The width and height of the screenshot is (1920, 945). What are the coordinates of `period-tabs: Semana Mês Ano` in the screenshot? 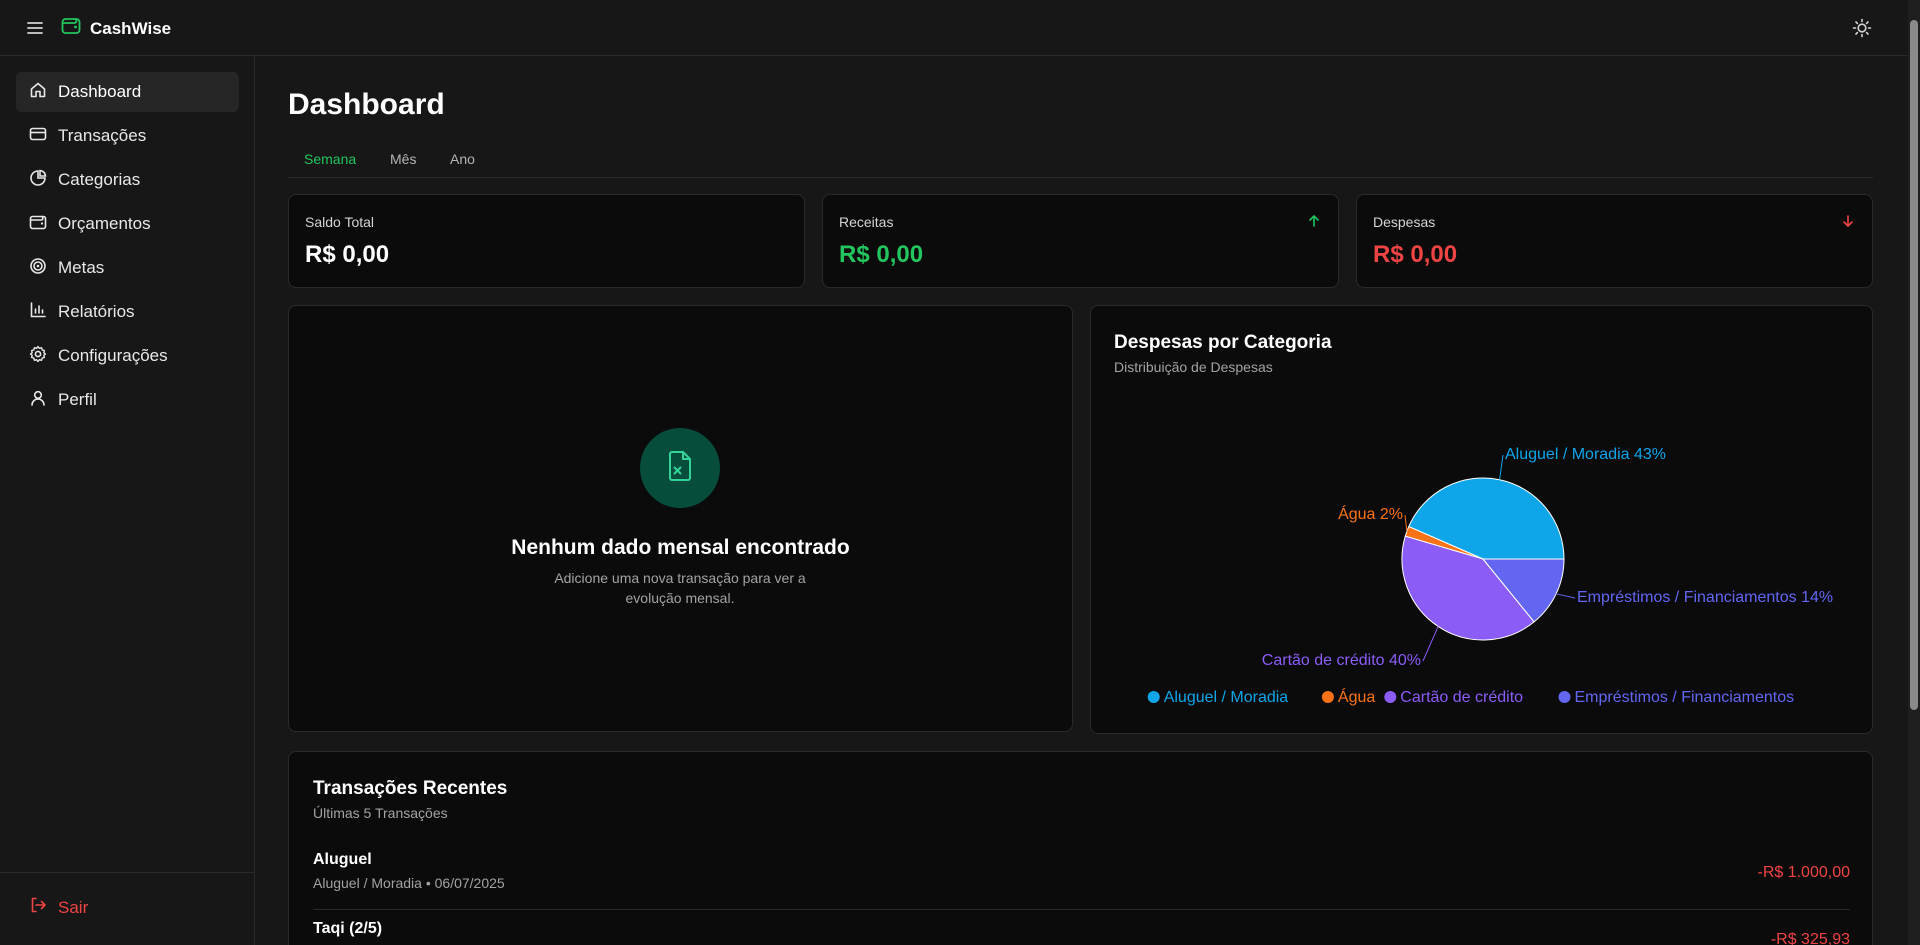 It's located at (1080, 163).